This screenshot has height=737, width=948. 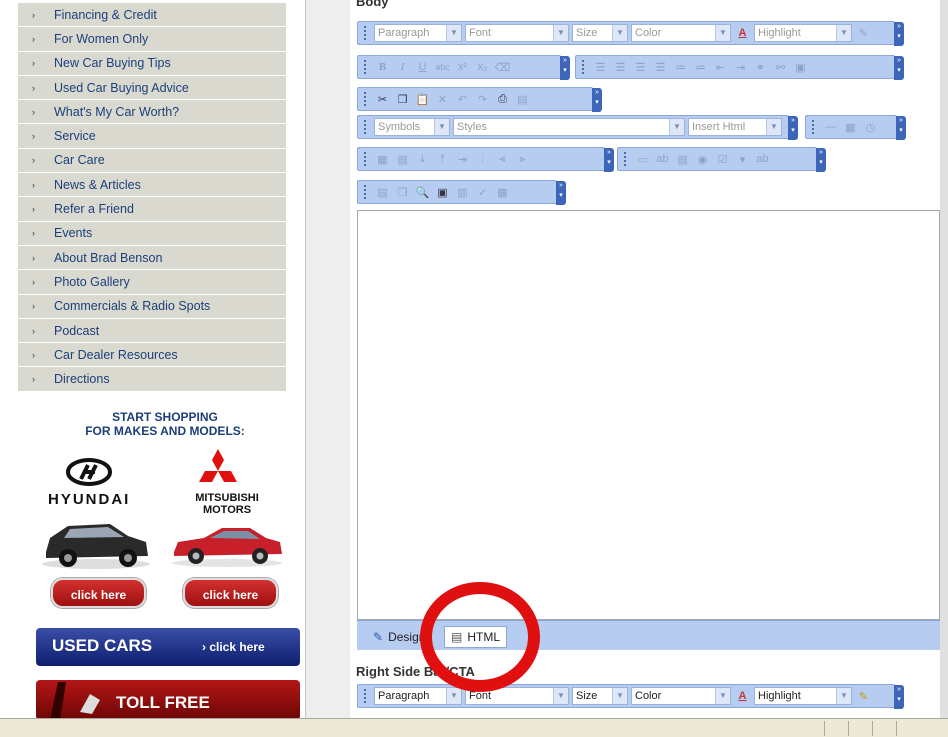 I want to click on outdent-icon: ⇤, so click(x=720, y=67).